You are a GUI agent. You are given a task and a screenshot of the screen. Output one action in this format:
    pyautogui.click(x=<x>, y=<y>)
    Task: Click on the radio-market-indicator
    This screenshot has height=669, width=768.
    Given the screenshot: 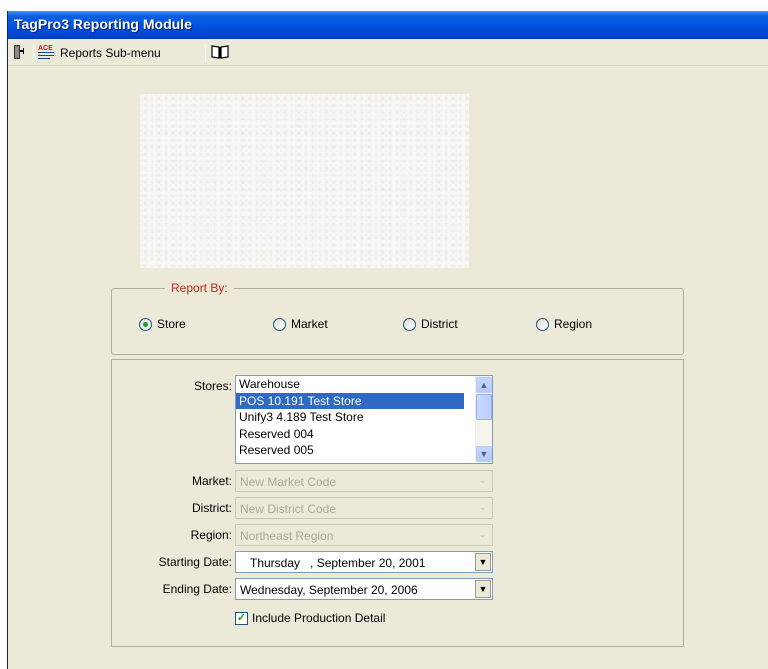 What is the action you would take?
    pyautogui.click(x=279, y=324)
    